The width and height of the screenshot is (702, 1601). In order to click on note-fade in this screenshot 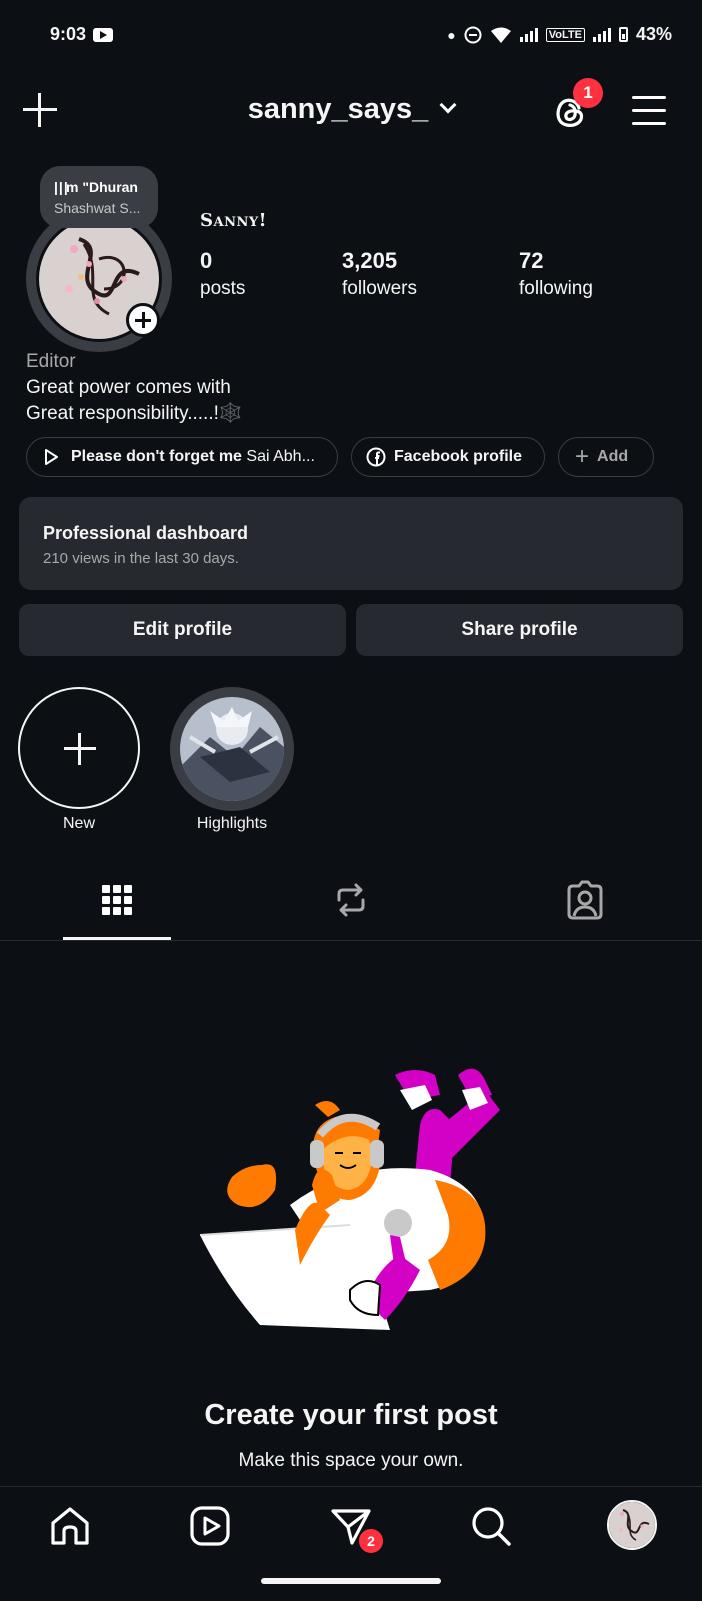, I will do `click(148, 197)`.